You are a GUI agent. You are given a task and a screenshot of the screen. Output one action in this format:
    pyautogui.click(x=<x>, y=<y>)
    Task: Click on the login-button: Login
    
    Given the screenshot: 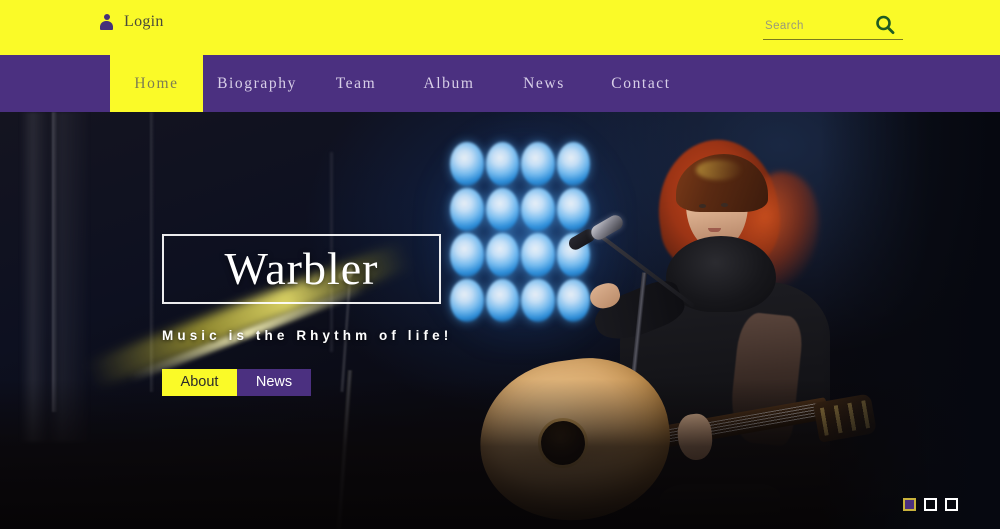 What is the action you would take?
    pyautogui.click(x=132, y=22)
    